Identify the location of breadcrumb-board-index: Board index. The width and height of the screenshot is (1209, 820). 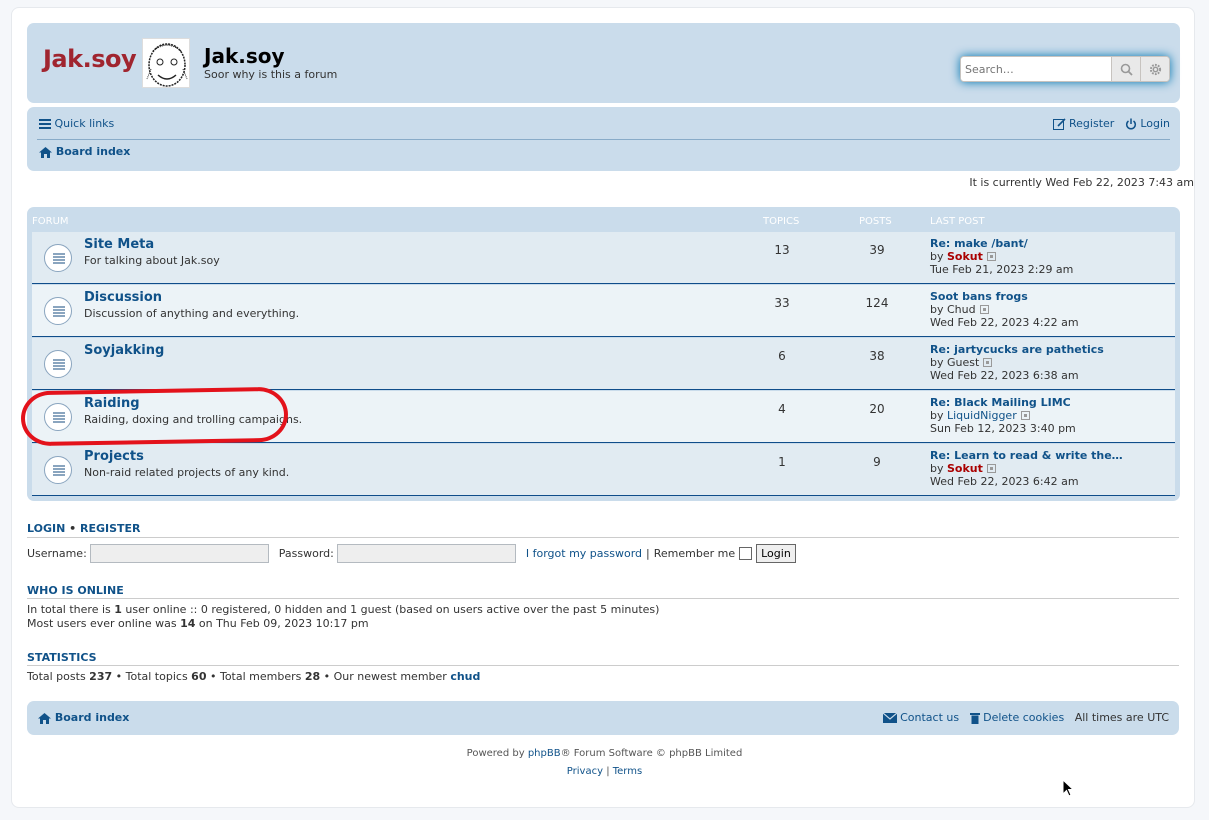
(84, 151).